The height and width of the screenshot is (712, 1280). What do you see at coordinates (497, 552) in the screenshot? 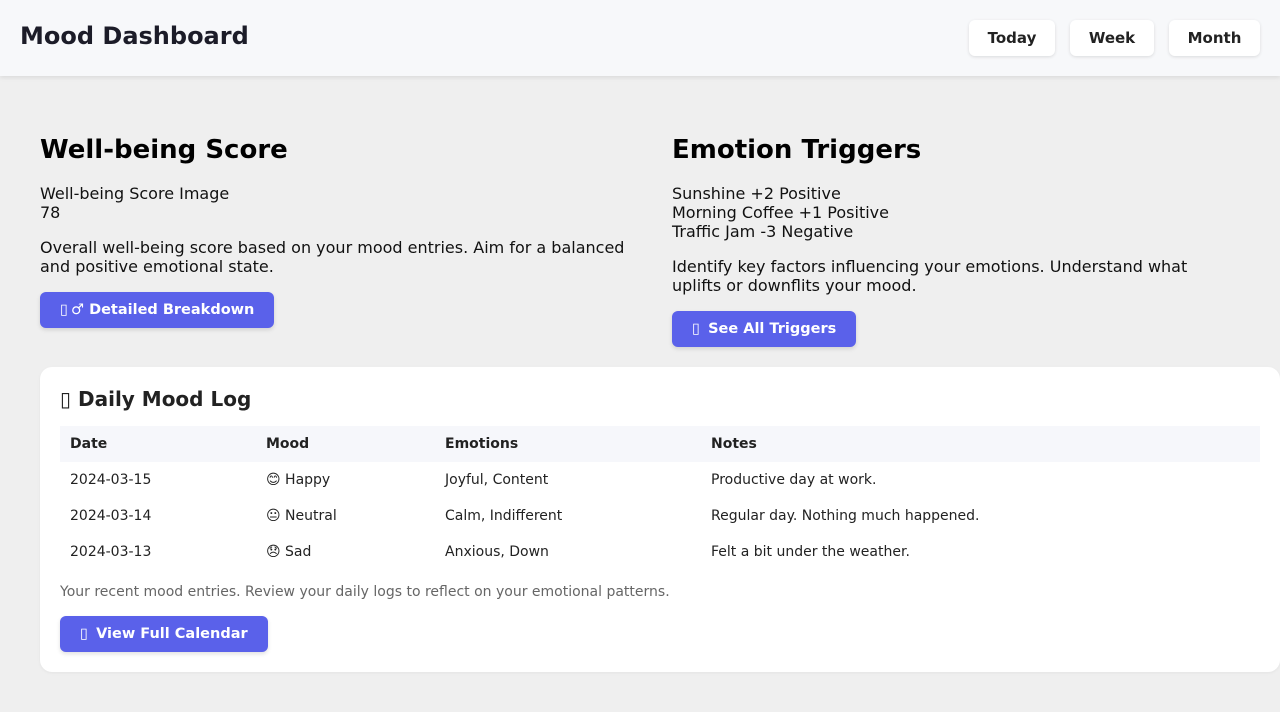
I see `cell-emotions: Anxious, Down` at bounding box center [497, 552].